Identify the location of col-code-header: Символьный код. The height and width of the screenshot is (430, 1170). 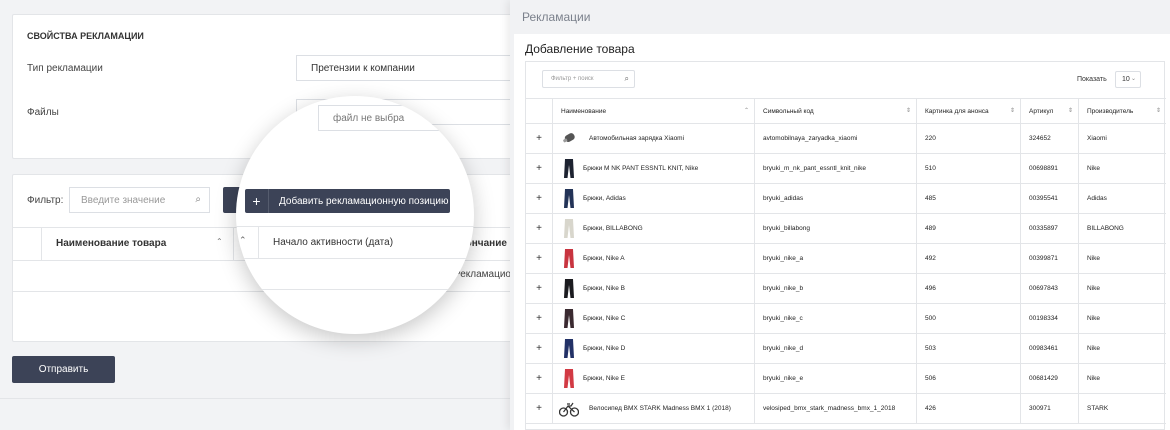
(788, 111).